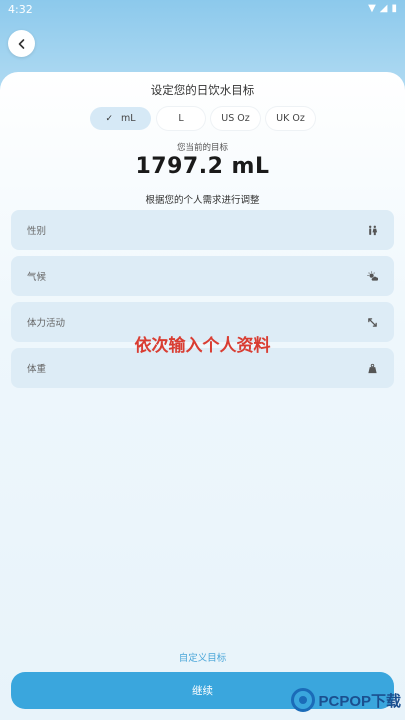 The image size is (405, 720). I want to click on status-icons: ▼ ◢ ▮, so click(382, 9).